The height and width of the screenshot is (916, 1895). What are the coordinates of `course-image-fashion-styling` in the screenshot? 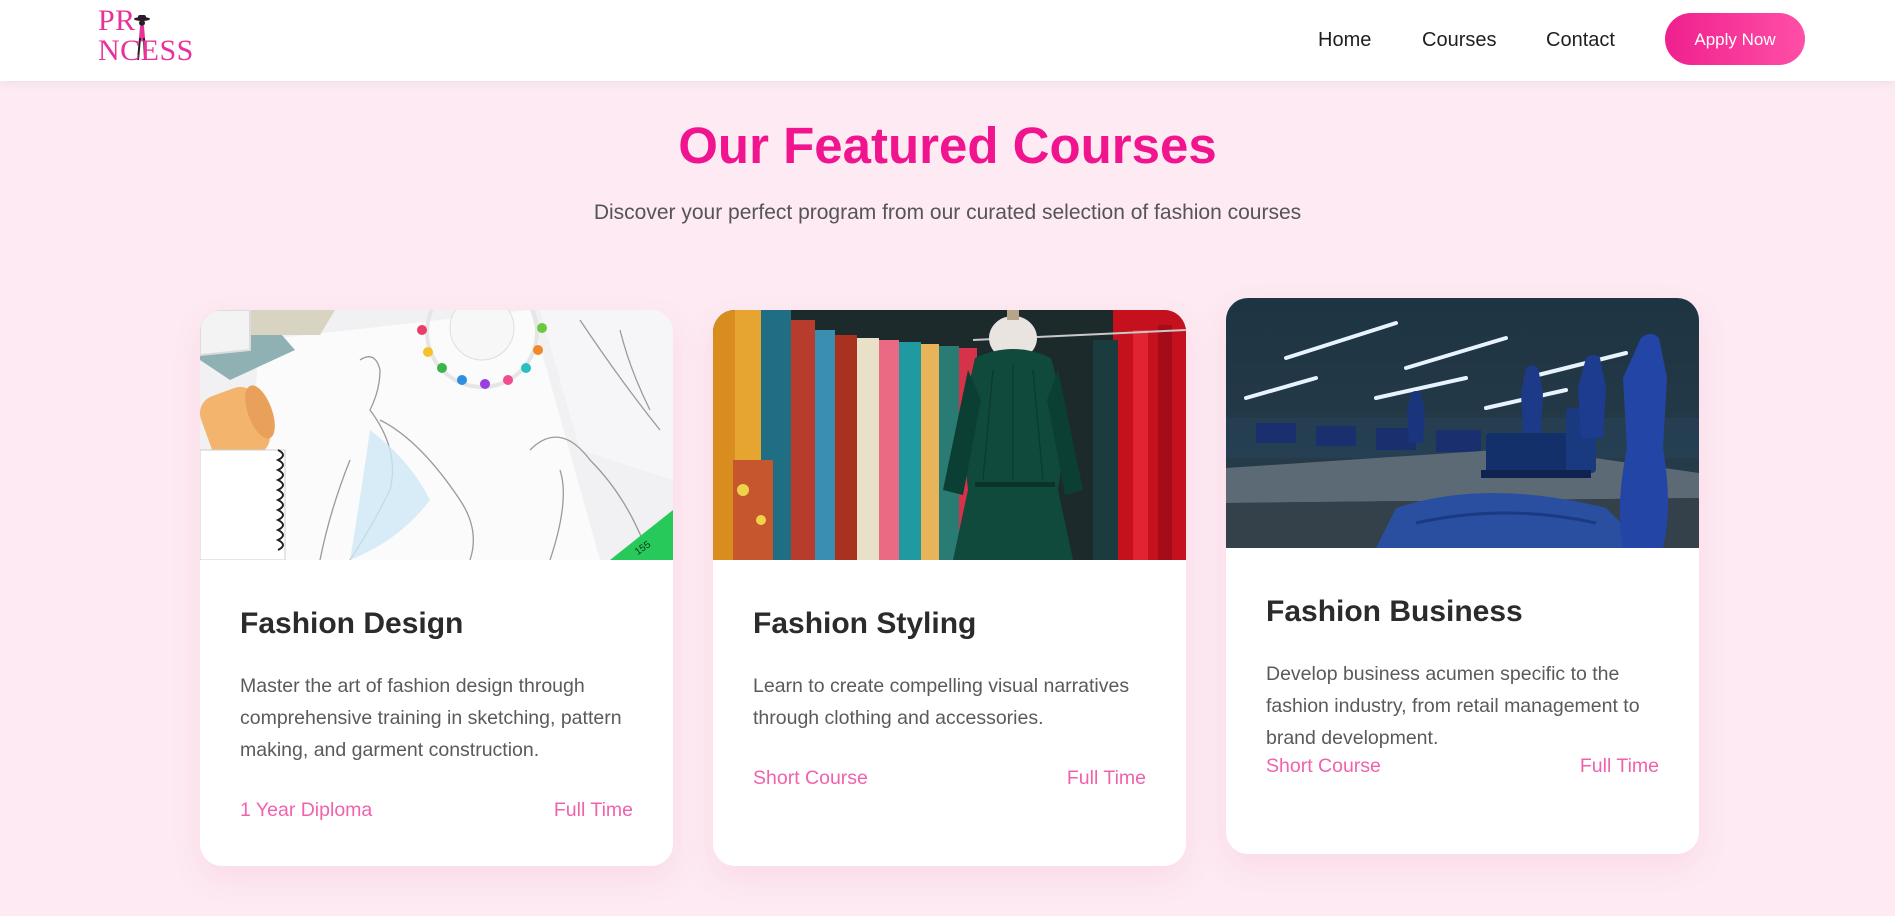 It's located at (949, 435).